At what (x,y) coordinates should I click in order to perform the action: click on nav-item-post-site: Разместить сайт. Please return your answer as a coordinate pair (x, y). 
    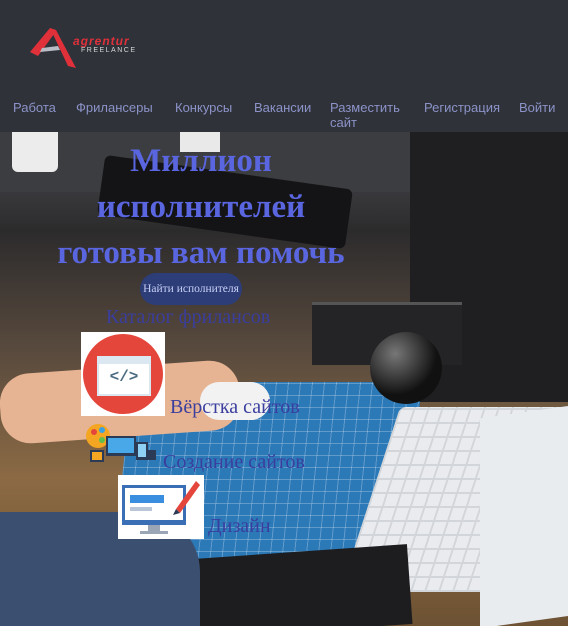
    Looking at the image, I should click on (370, 115).